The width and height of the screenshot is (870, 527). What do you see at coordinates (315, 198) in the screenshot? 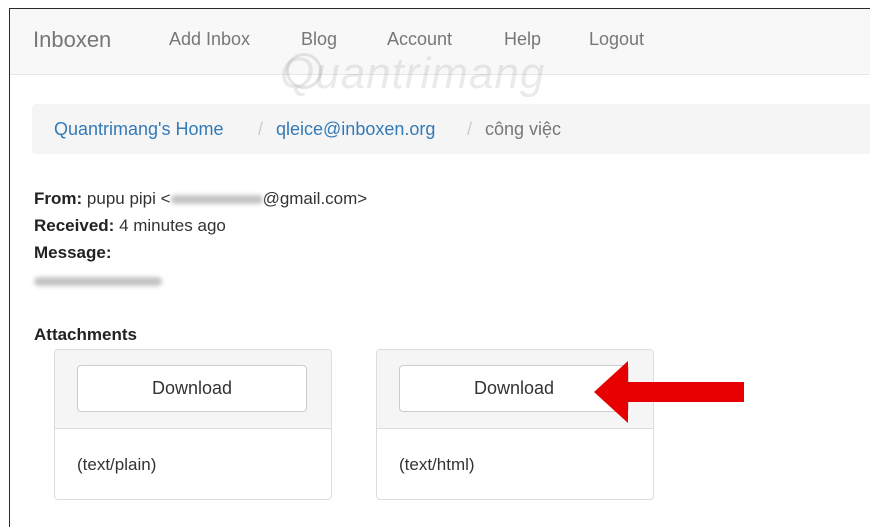
I see `from-domain: @gmail.com>` at bounding box center [315, 198].